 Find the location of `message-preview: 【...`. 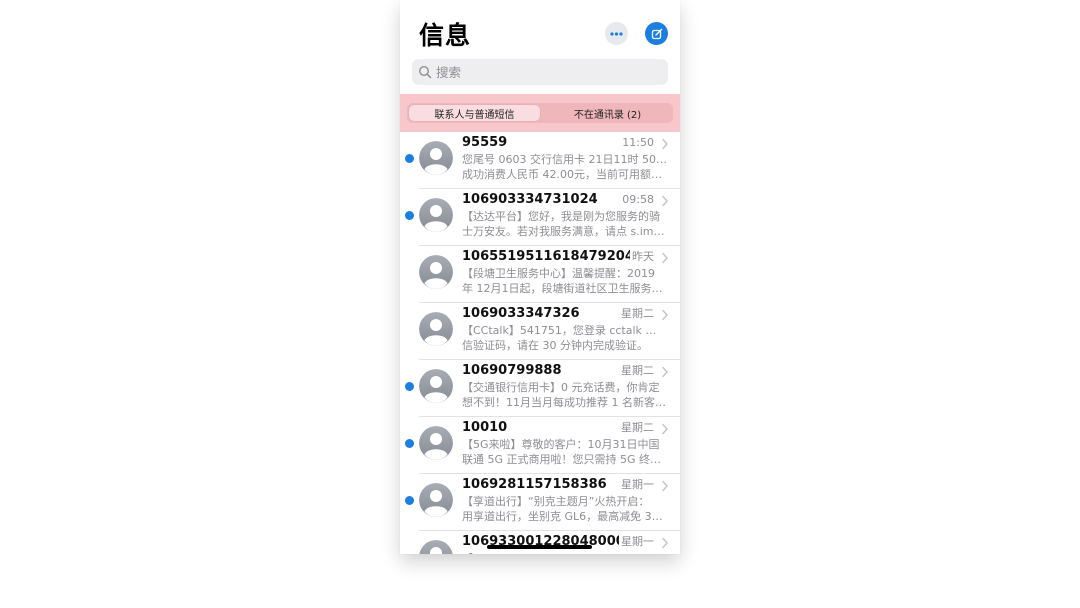

message-preview: 【... is located at coordinates (564, 552).